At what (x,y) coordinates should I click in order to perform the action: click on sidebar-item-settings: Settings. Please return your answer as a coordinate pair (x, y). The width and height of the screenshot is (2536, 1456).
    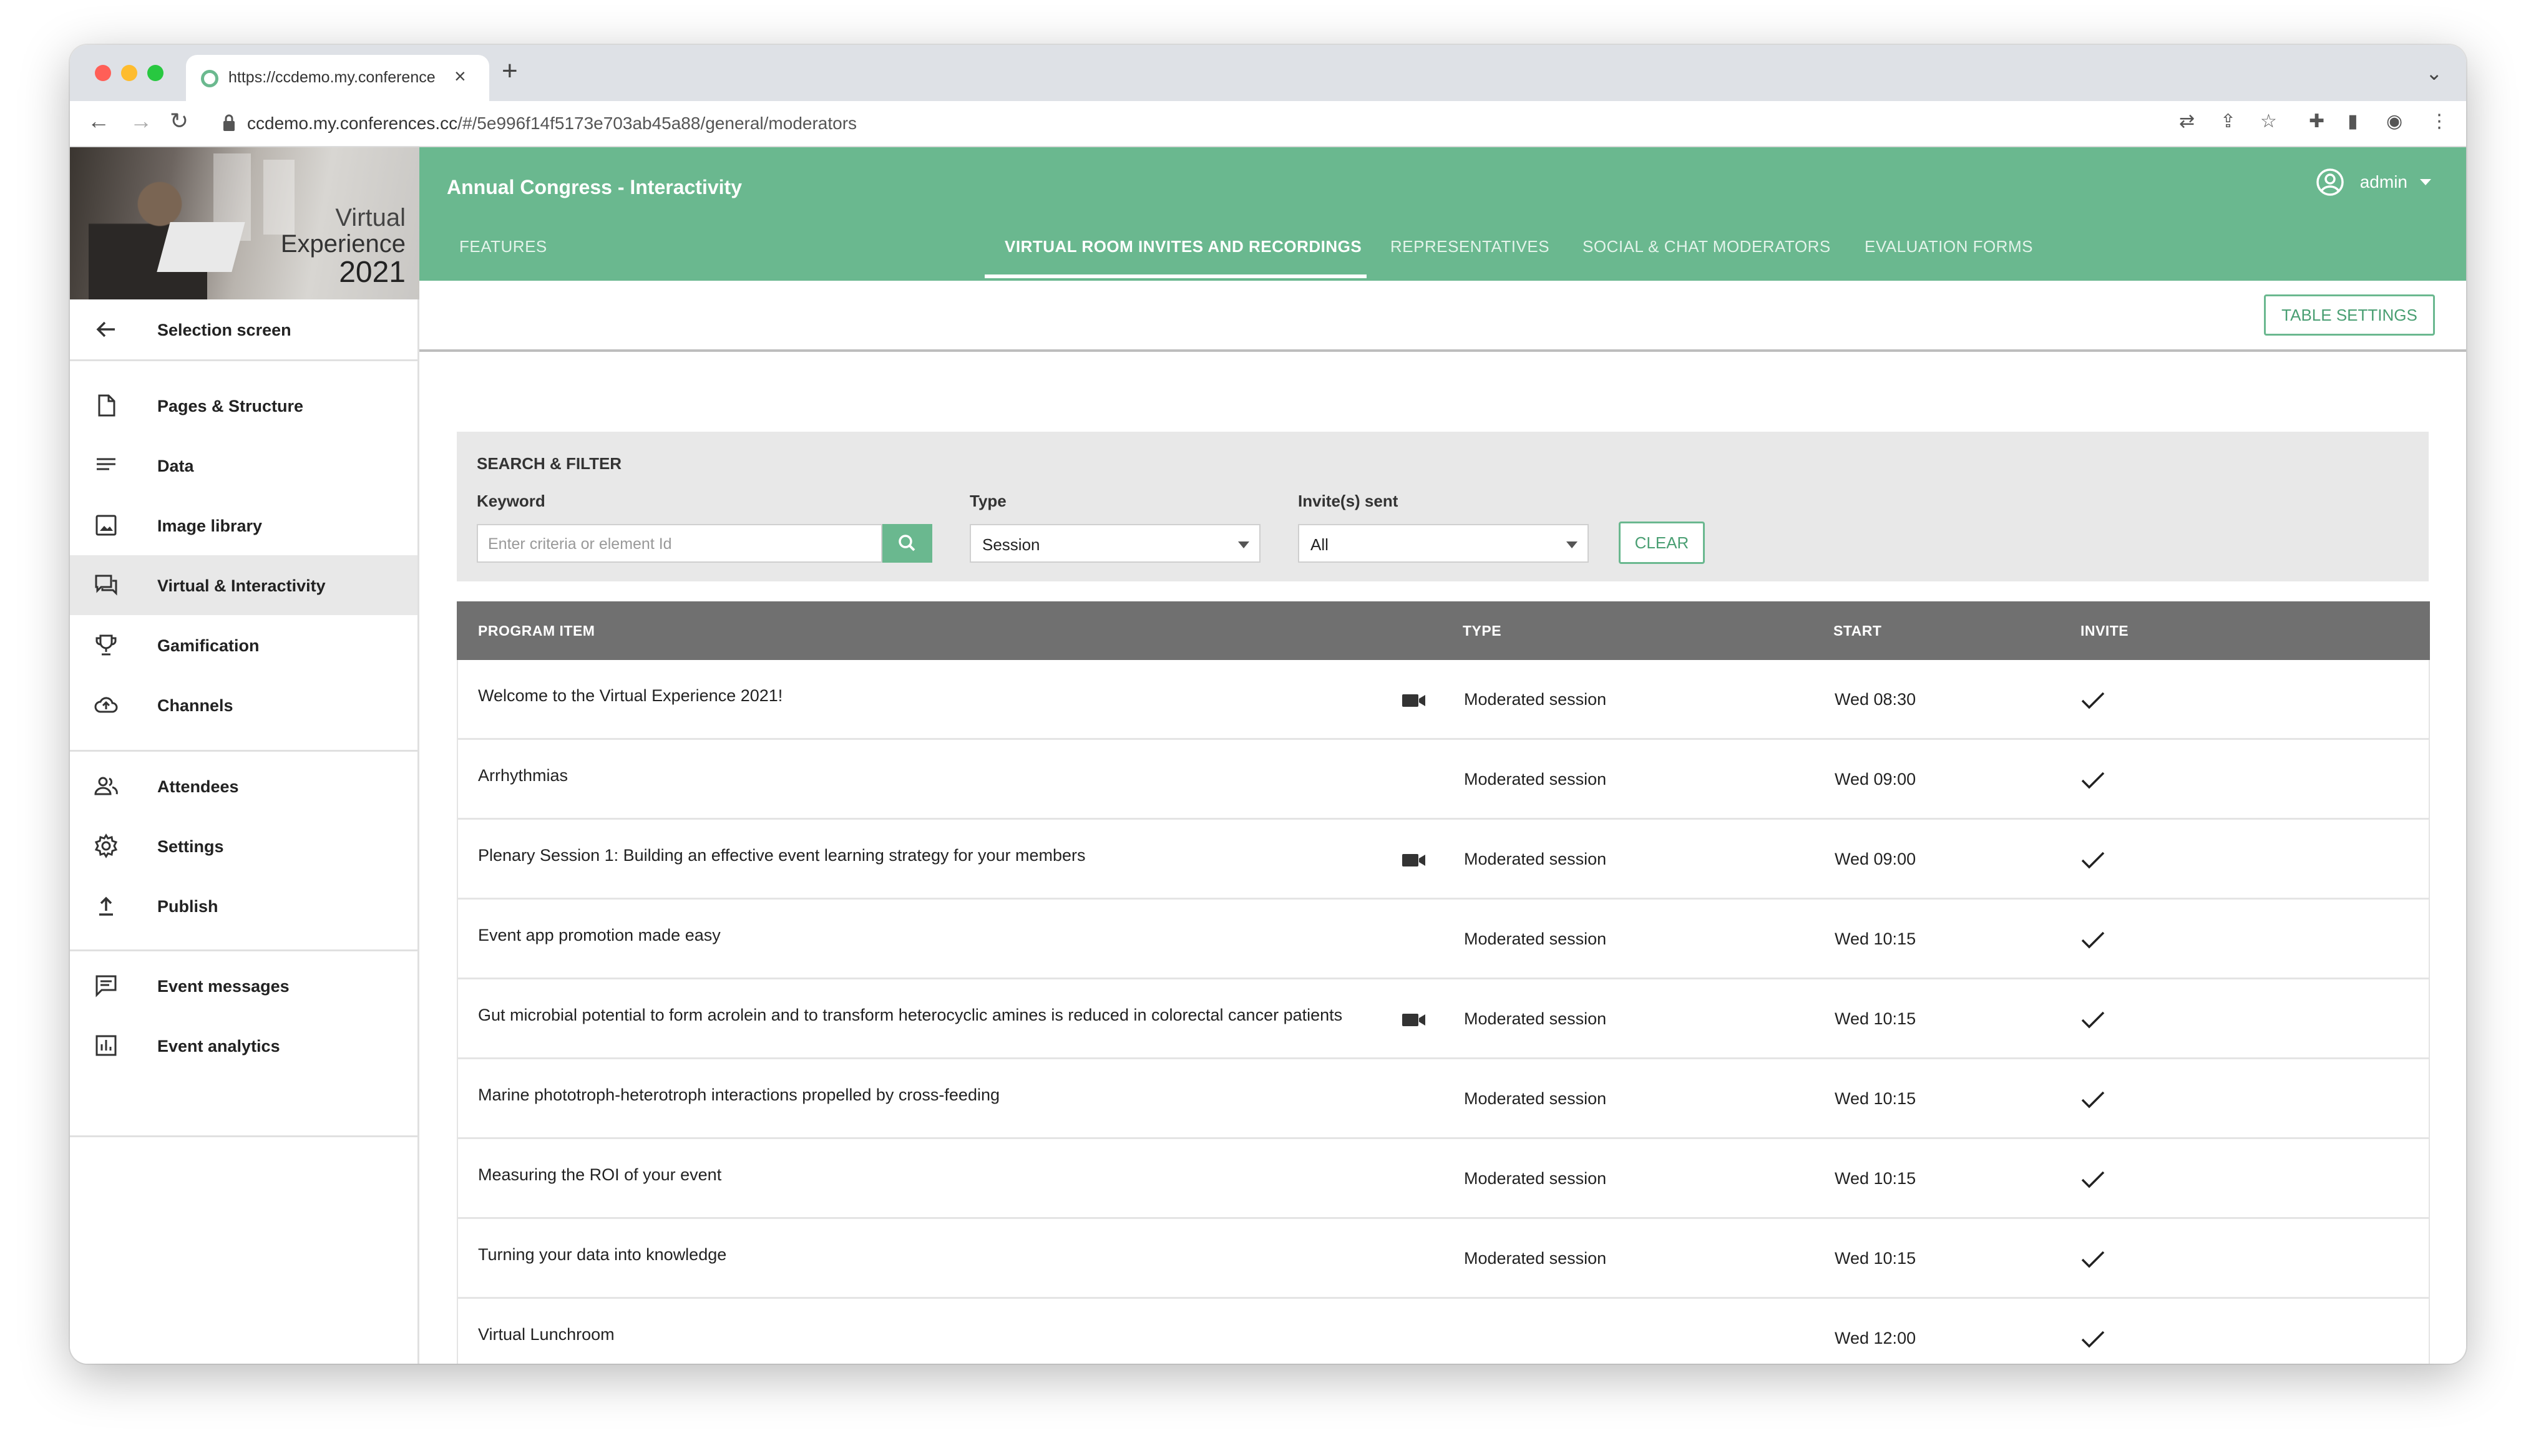
    Looking at the image, I should click on (243, 846).